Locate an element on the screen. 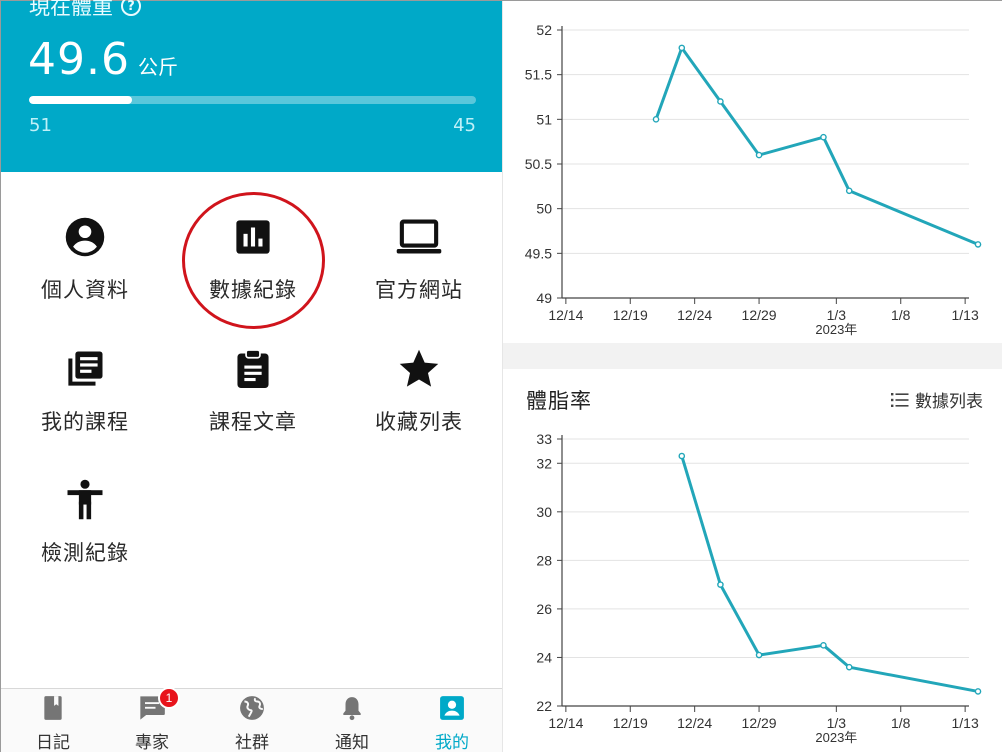 Image resolution: width=1002 pixels, height=752 pixels. menu-item-label: 課程文章 is located at coordinates (253, 422).